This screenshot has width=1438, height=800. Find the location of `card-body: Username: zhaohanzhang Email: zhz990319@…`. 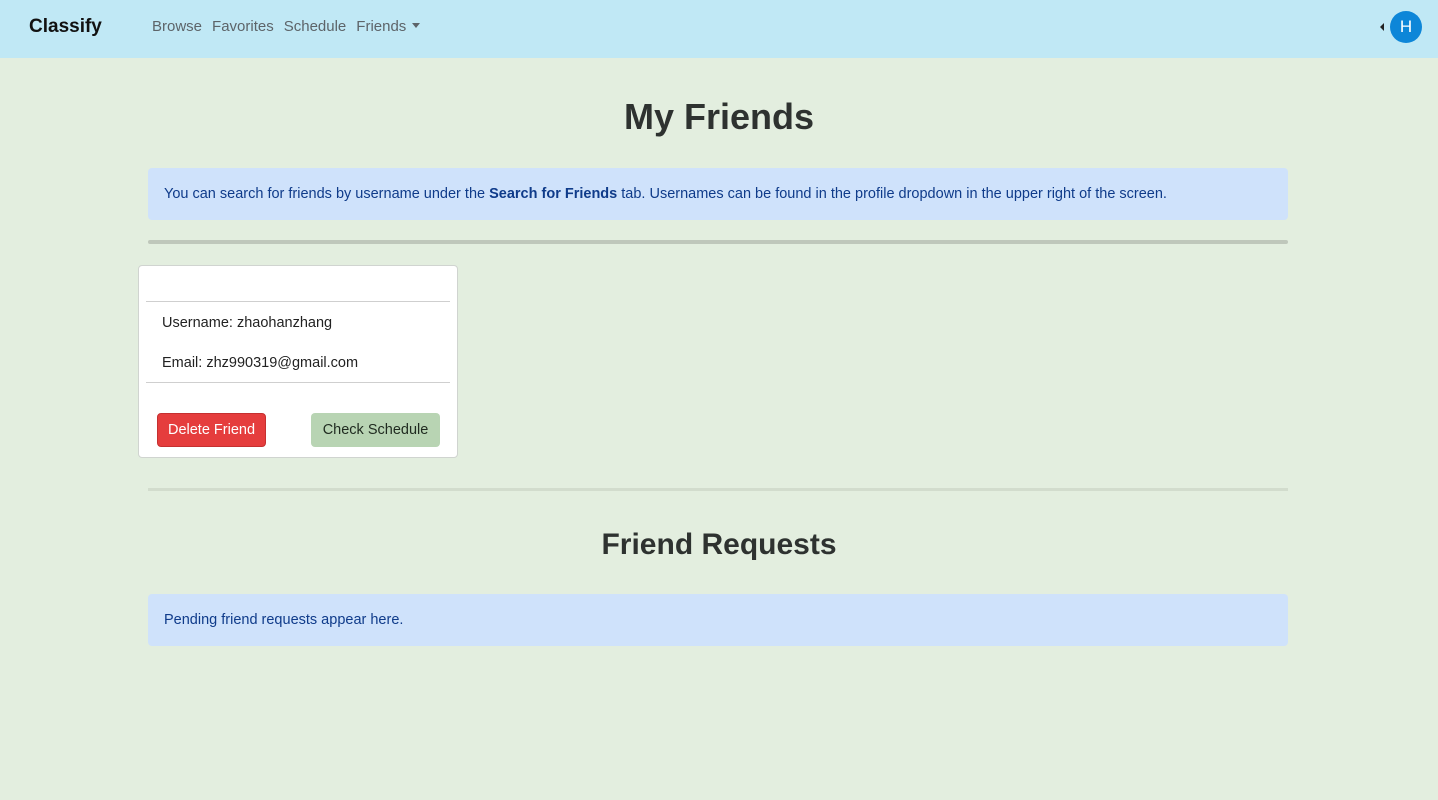

card-body: Username: zhaohanzhang Email: zhz990319@… is located at coordinates (298, 342).